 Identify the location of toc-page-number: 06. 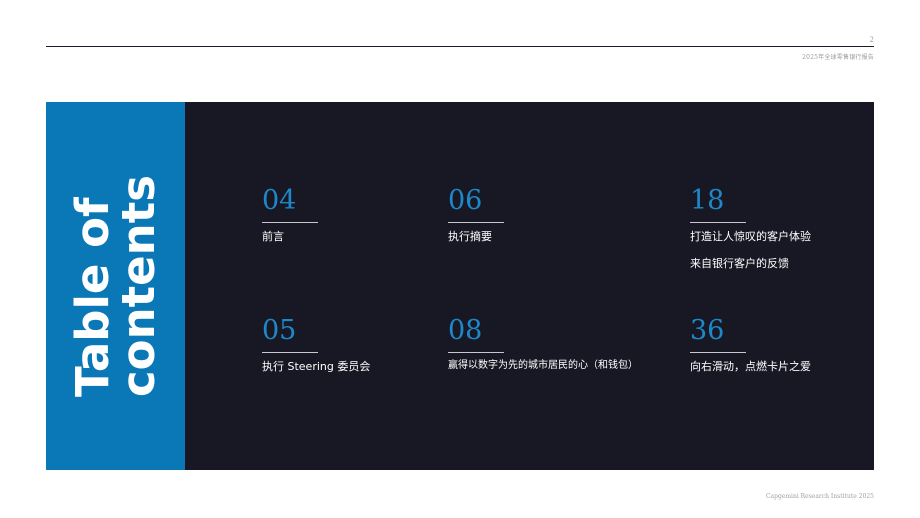
(465, 200).